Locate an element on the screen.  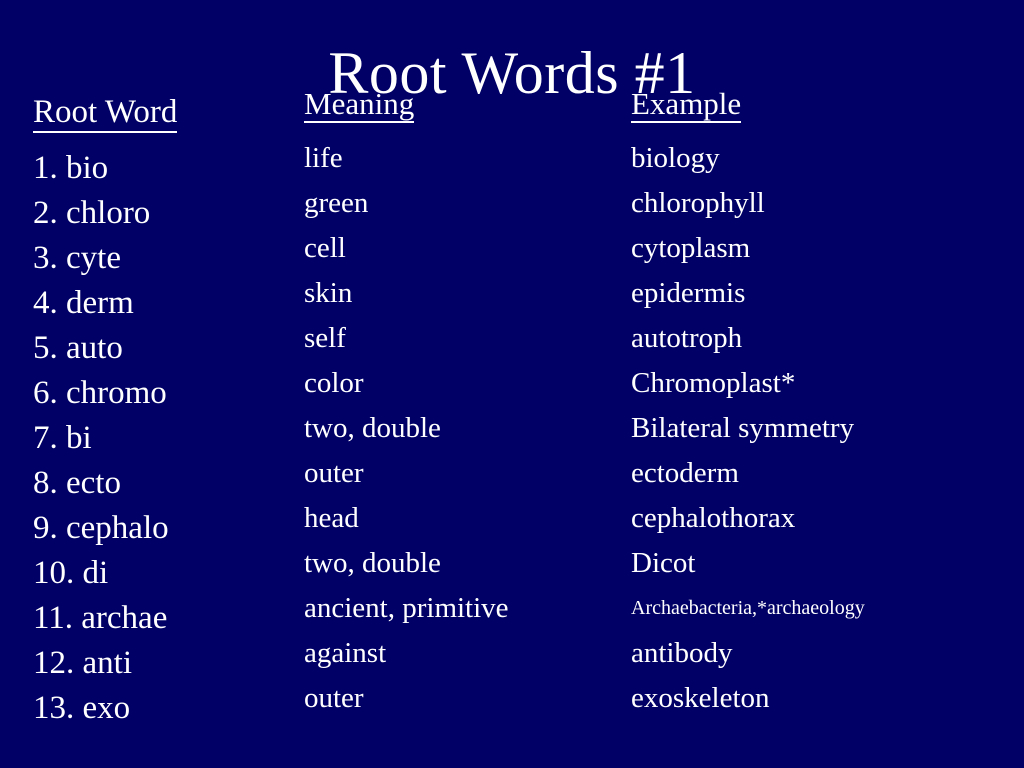
list-item: Bilateral symmetry is located at coordinates (743, 428).